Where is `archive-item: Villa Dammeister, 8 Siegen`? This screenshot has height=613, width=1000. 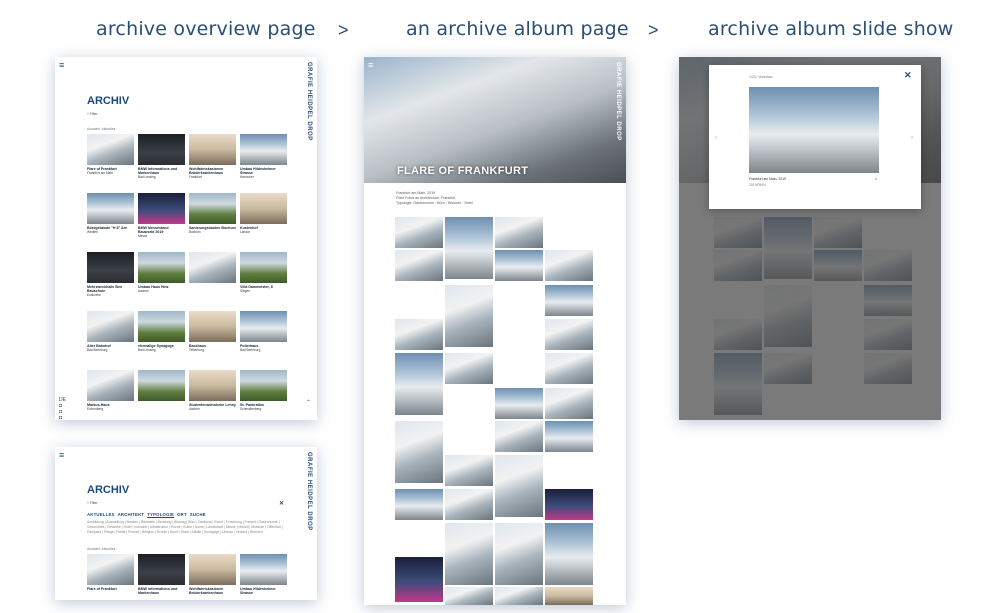
archive-item: Villa Dammeister, 8 Siegen is located at coordinates (263, 281).